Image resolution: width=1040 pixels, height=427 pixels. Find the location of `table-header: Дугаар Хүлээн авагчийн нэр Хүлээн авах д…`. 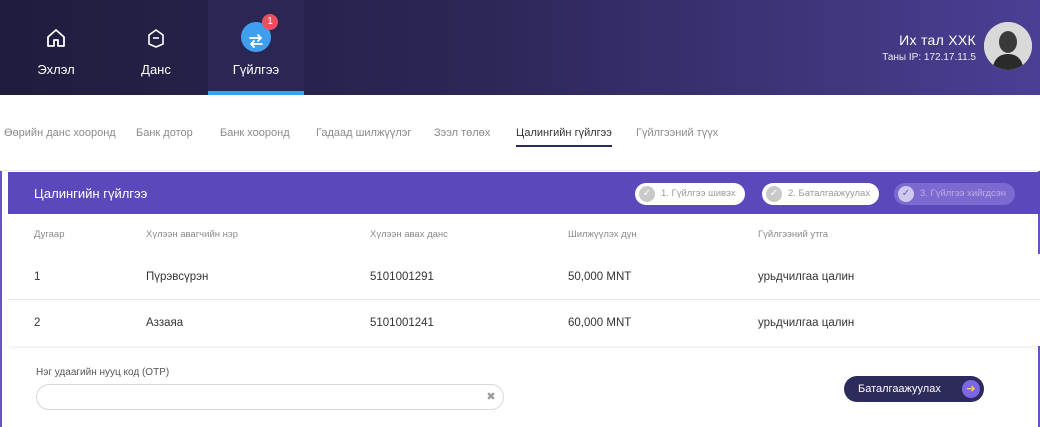

table-header: Дугаар Хүлээн авагчийн нэр Хүлээн авах д… is located at coordinates (524, 234).